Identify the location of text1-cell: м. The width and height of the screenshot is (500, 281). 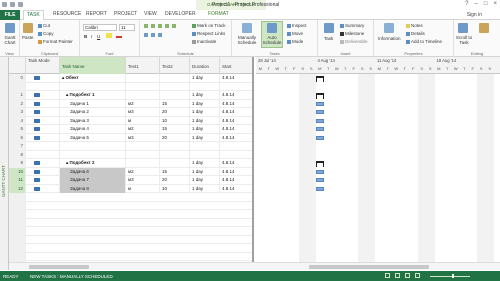
(143, 120).